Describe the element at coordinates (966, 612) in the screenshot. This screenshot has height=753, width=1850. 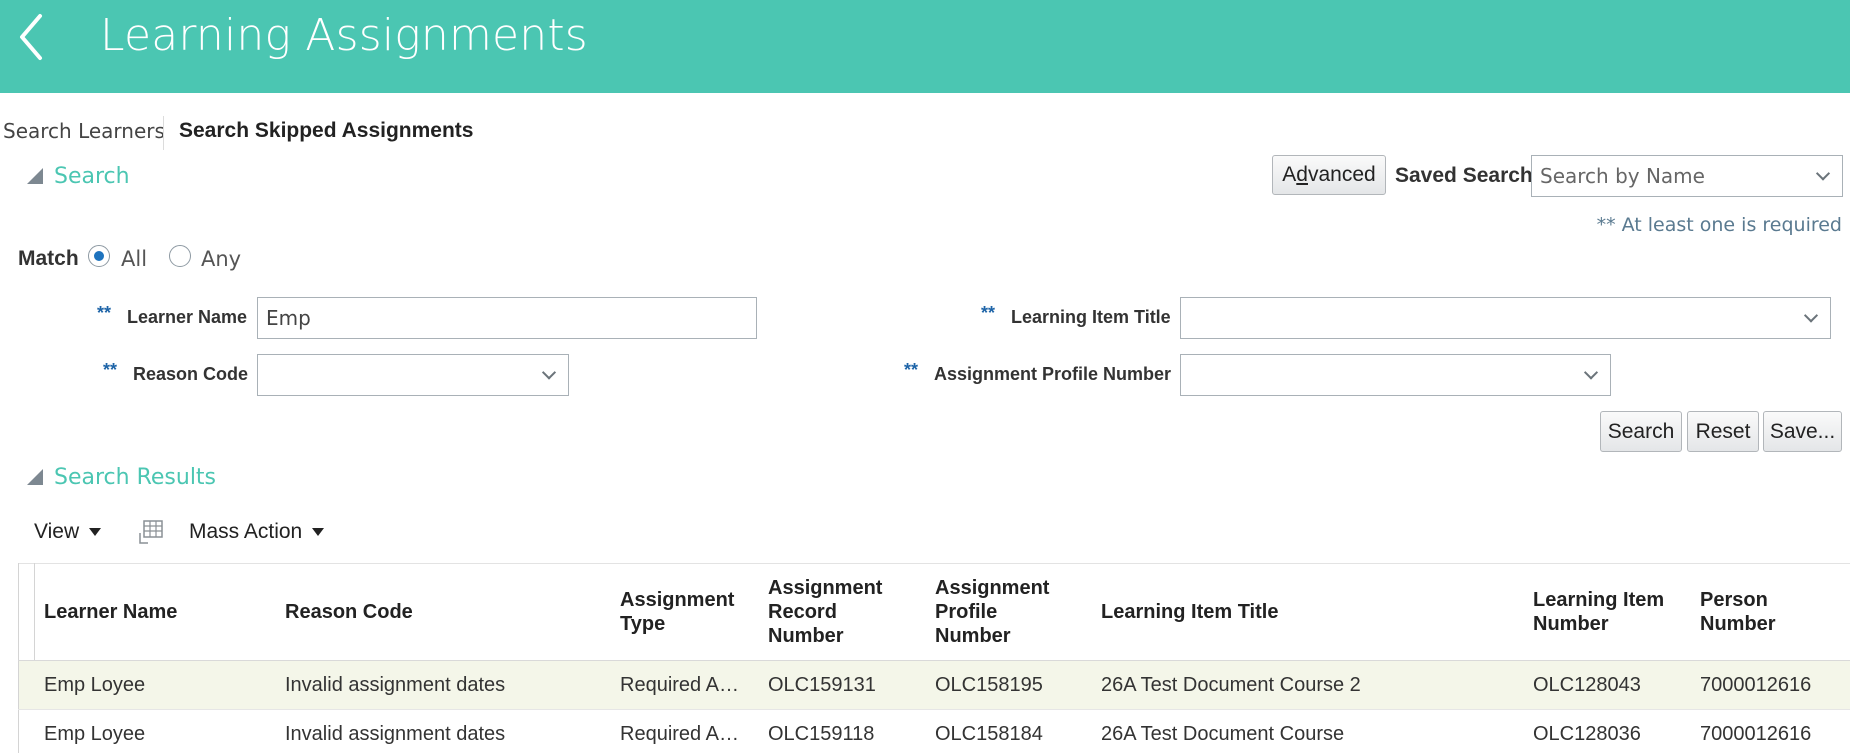
I see `column-header-line: Profile` at that location.